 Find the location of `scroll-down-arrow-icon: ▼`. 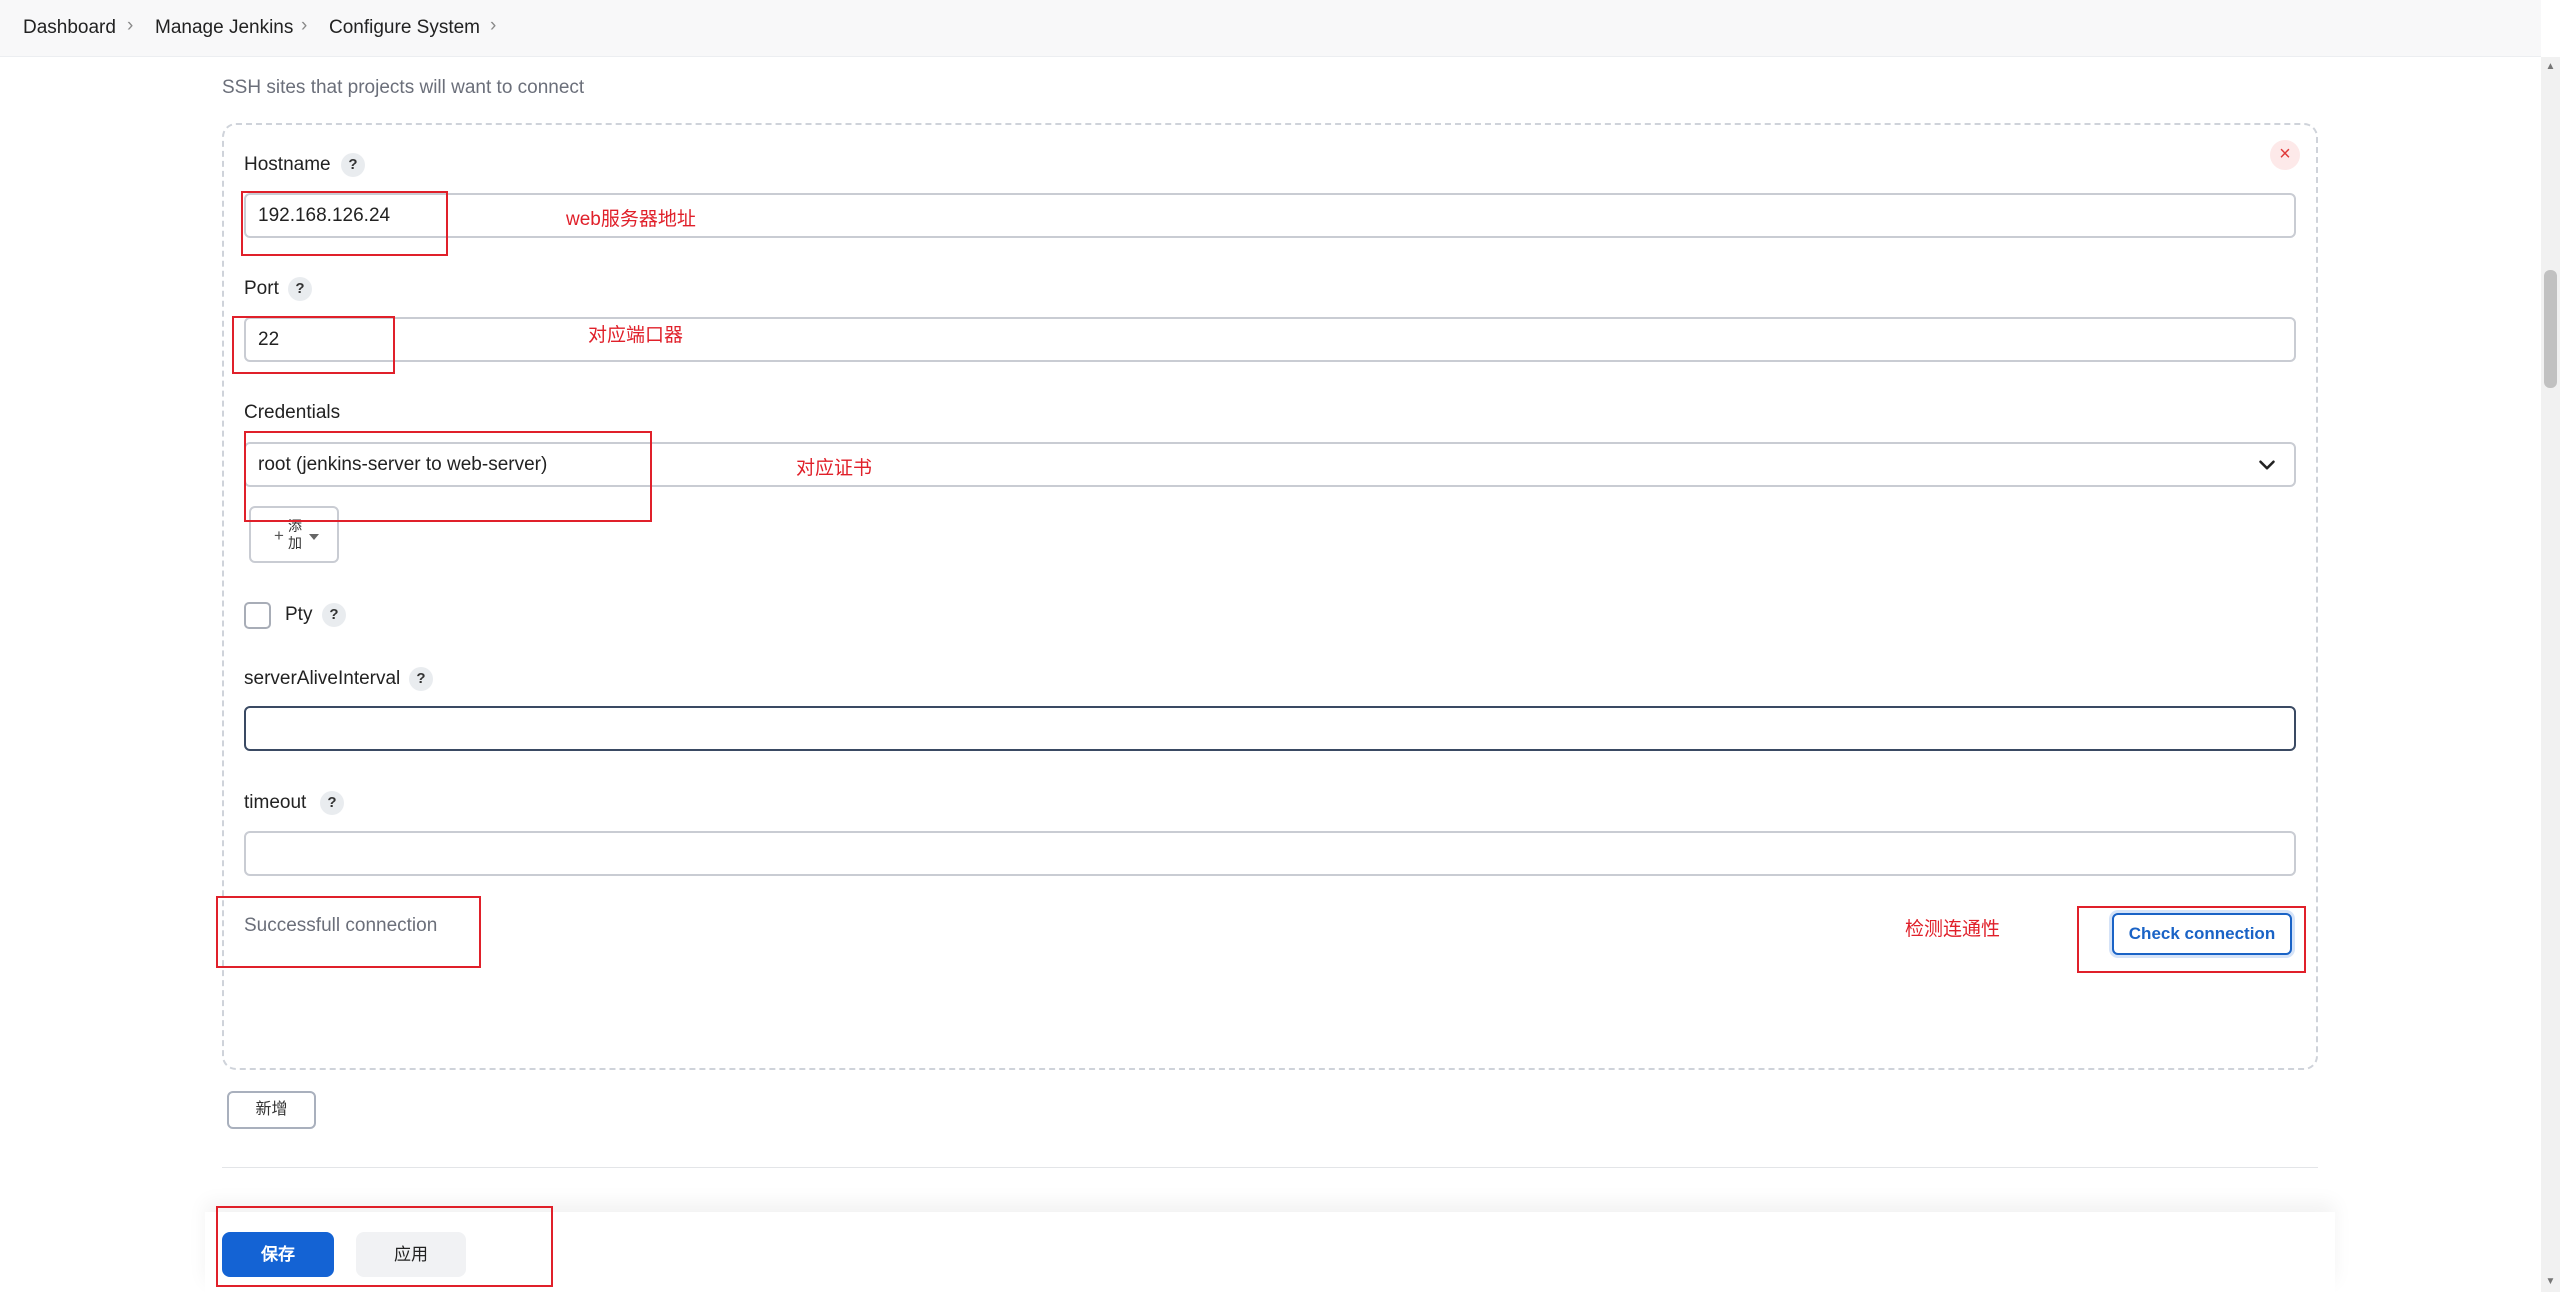

scroll-down-arrow-icon: ▼ is located at coordinates (2550, 1282).